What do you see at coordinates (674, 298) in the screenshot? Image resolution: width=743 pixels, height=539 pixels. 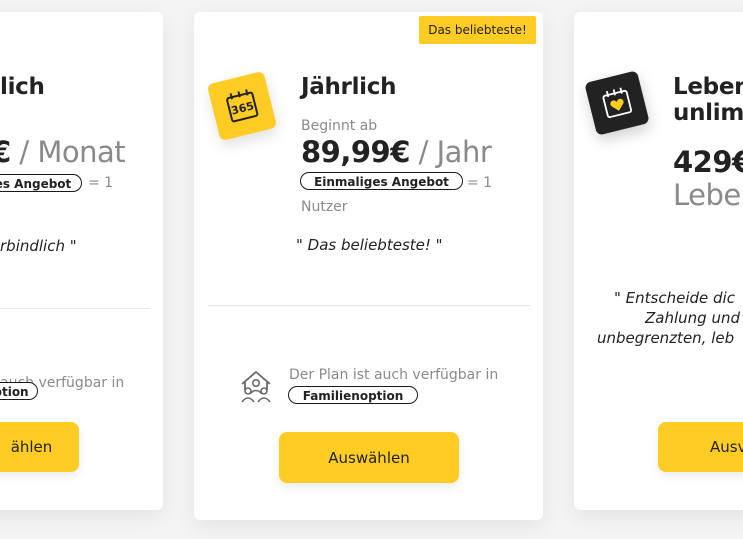 I see `plan-quote-line1: " Entscheide dic` at bounding box center [674, 298].